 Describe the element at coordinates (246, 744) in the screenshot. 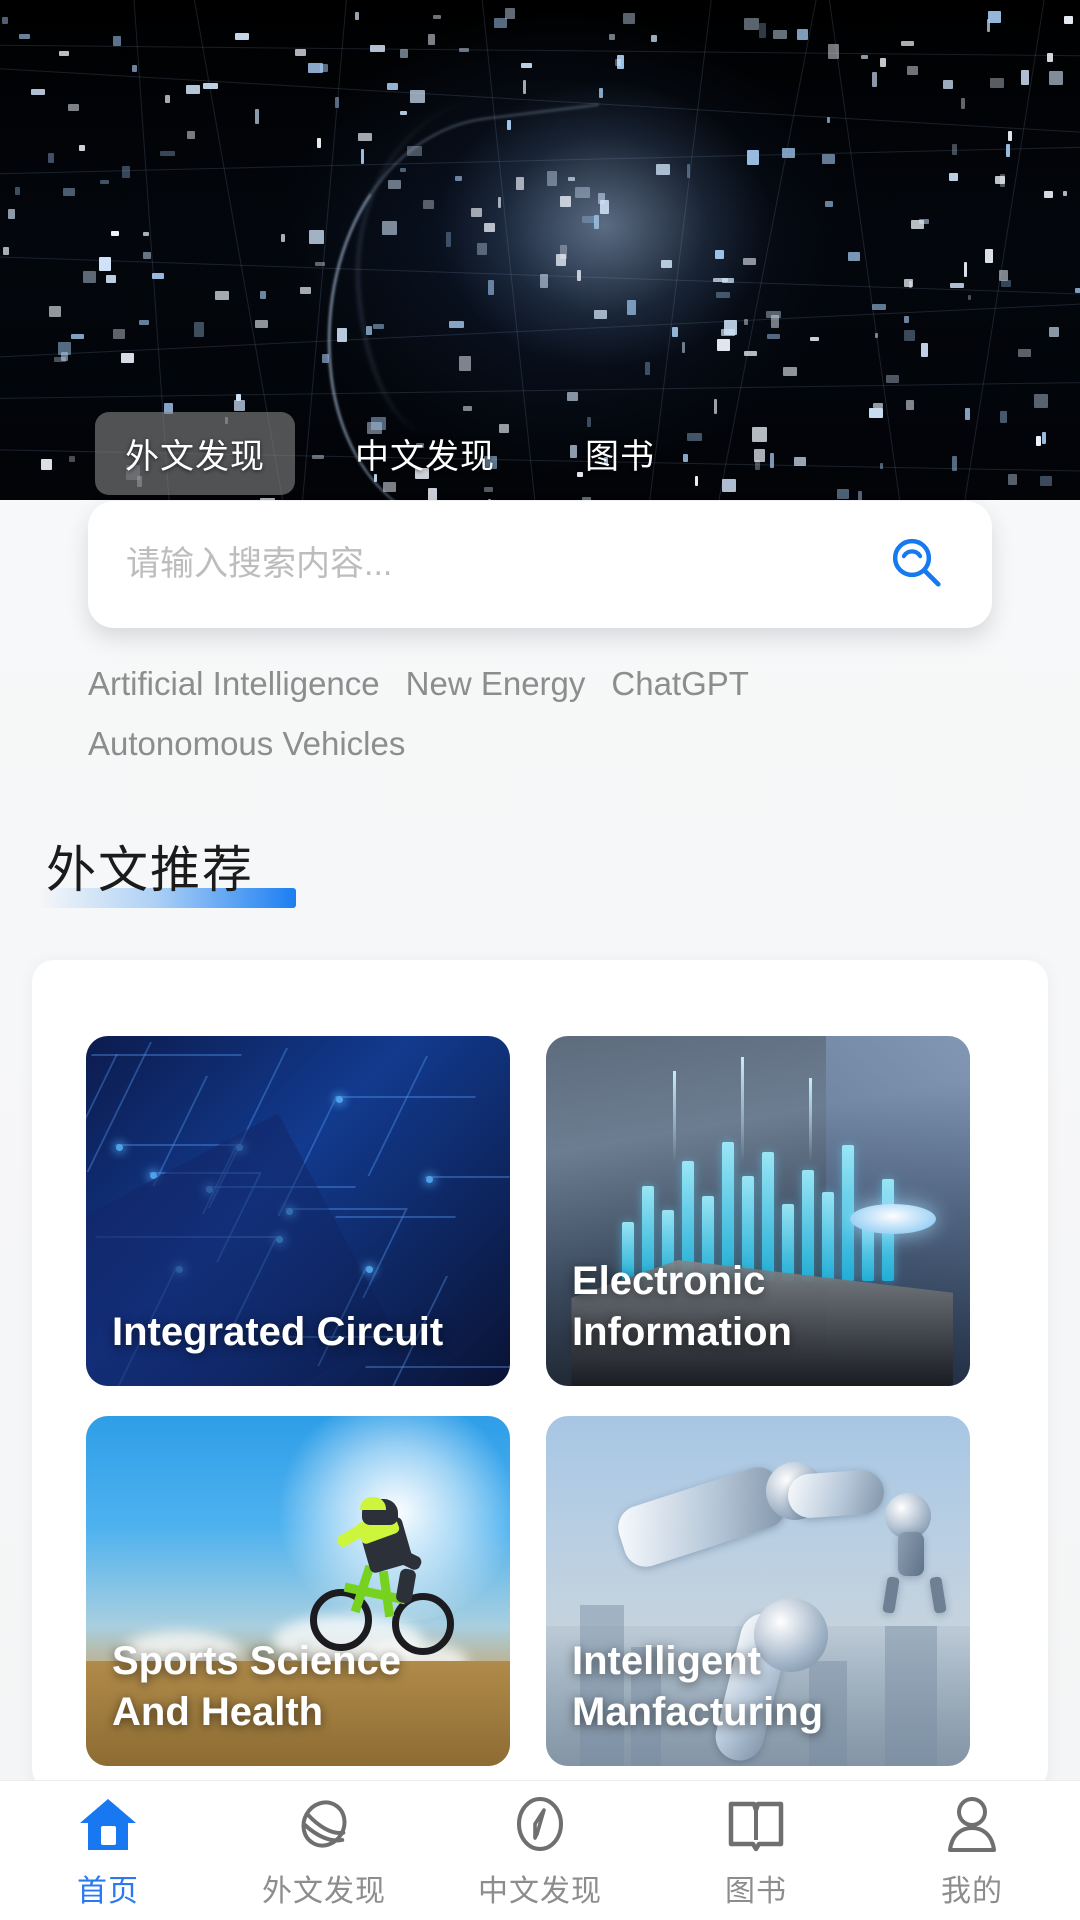

I see `keyword-autonomous-vehicles: Autonomous Vehicles` at that location.